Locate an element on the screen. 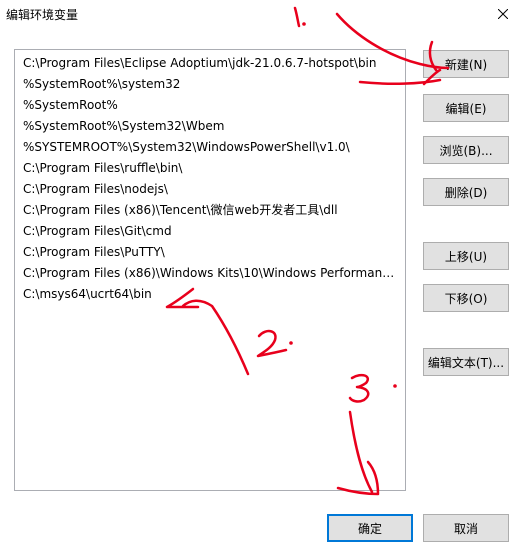  cancel-button: 取消 is located at coordinates (466, 528).